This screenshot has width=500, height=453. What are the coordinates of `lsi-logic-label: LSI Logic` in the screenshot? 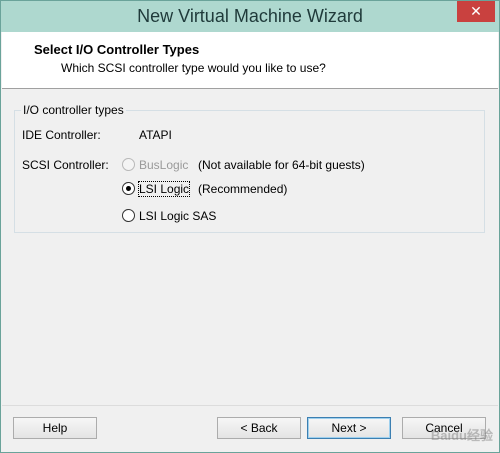 It's located at (164, 189).